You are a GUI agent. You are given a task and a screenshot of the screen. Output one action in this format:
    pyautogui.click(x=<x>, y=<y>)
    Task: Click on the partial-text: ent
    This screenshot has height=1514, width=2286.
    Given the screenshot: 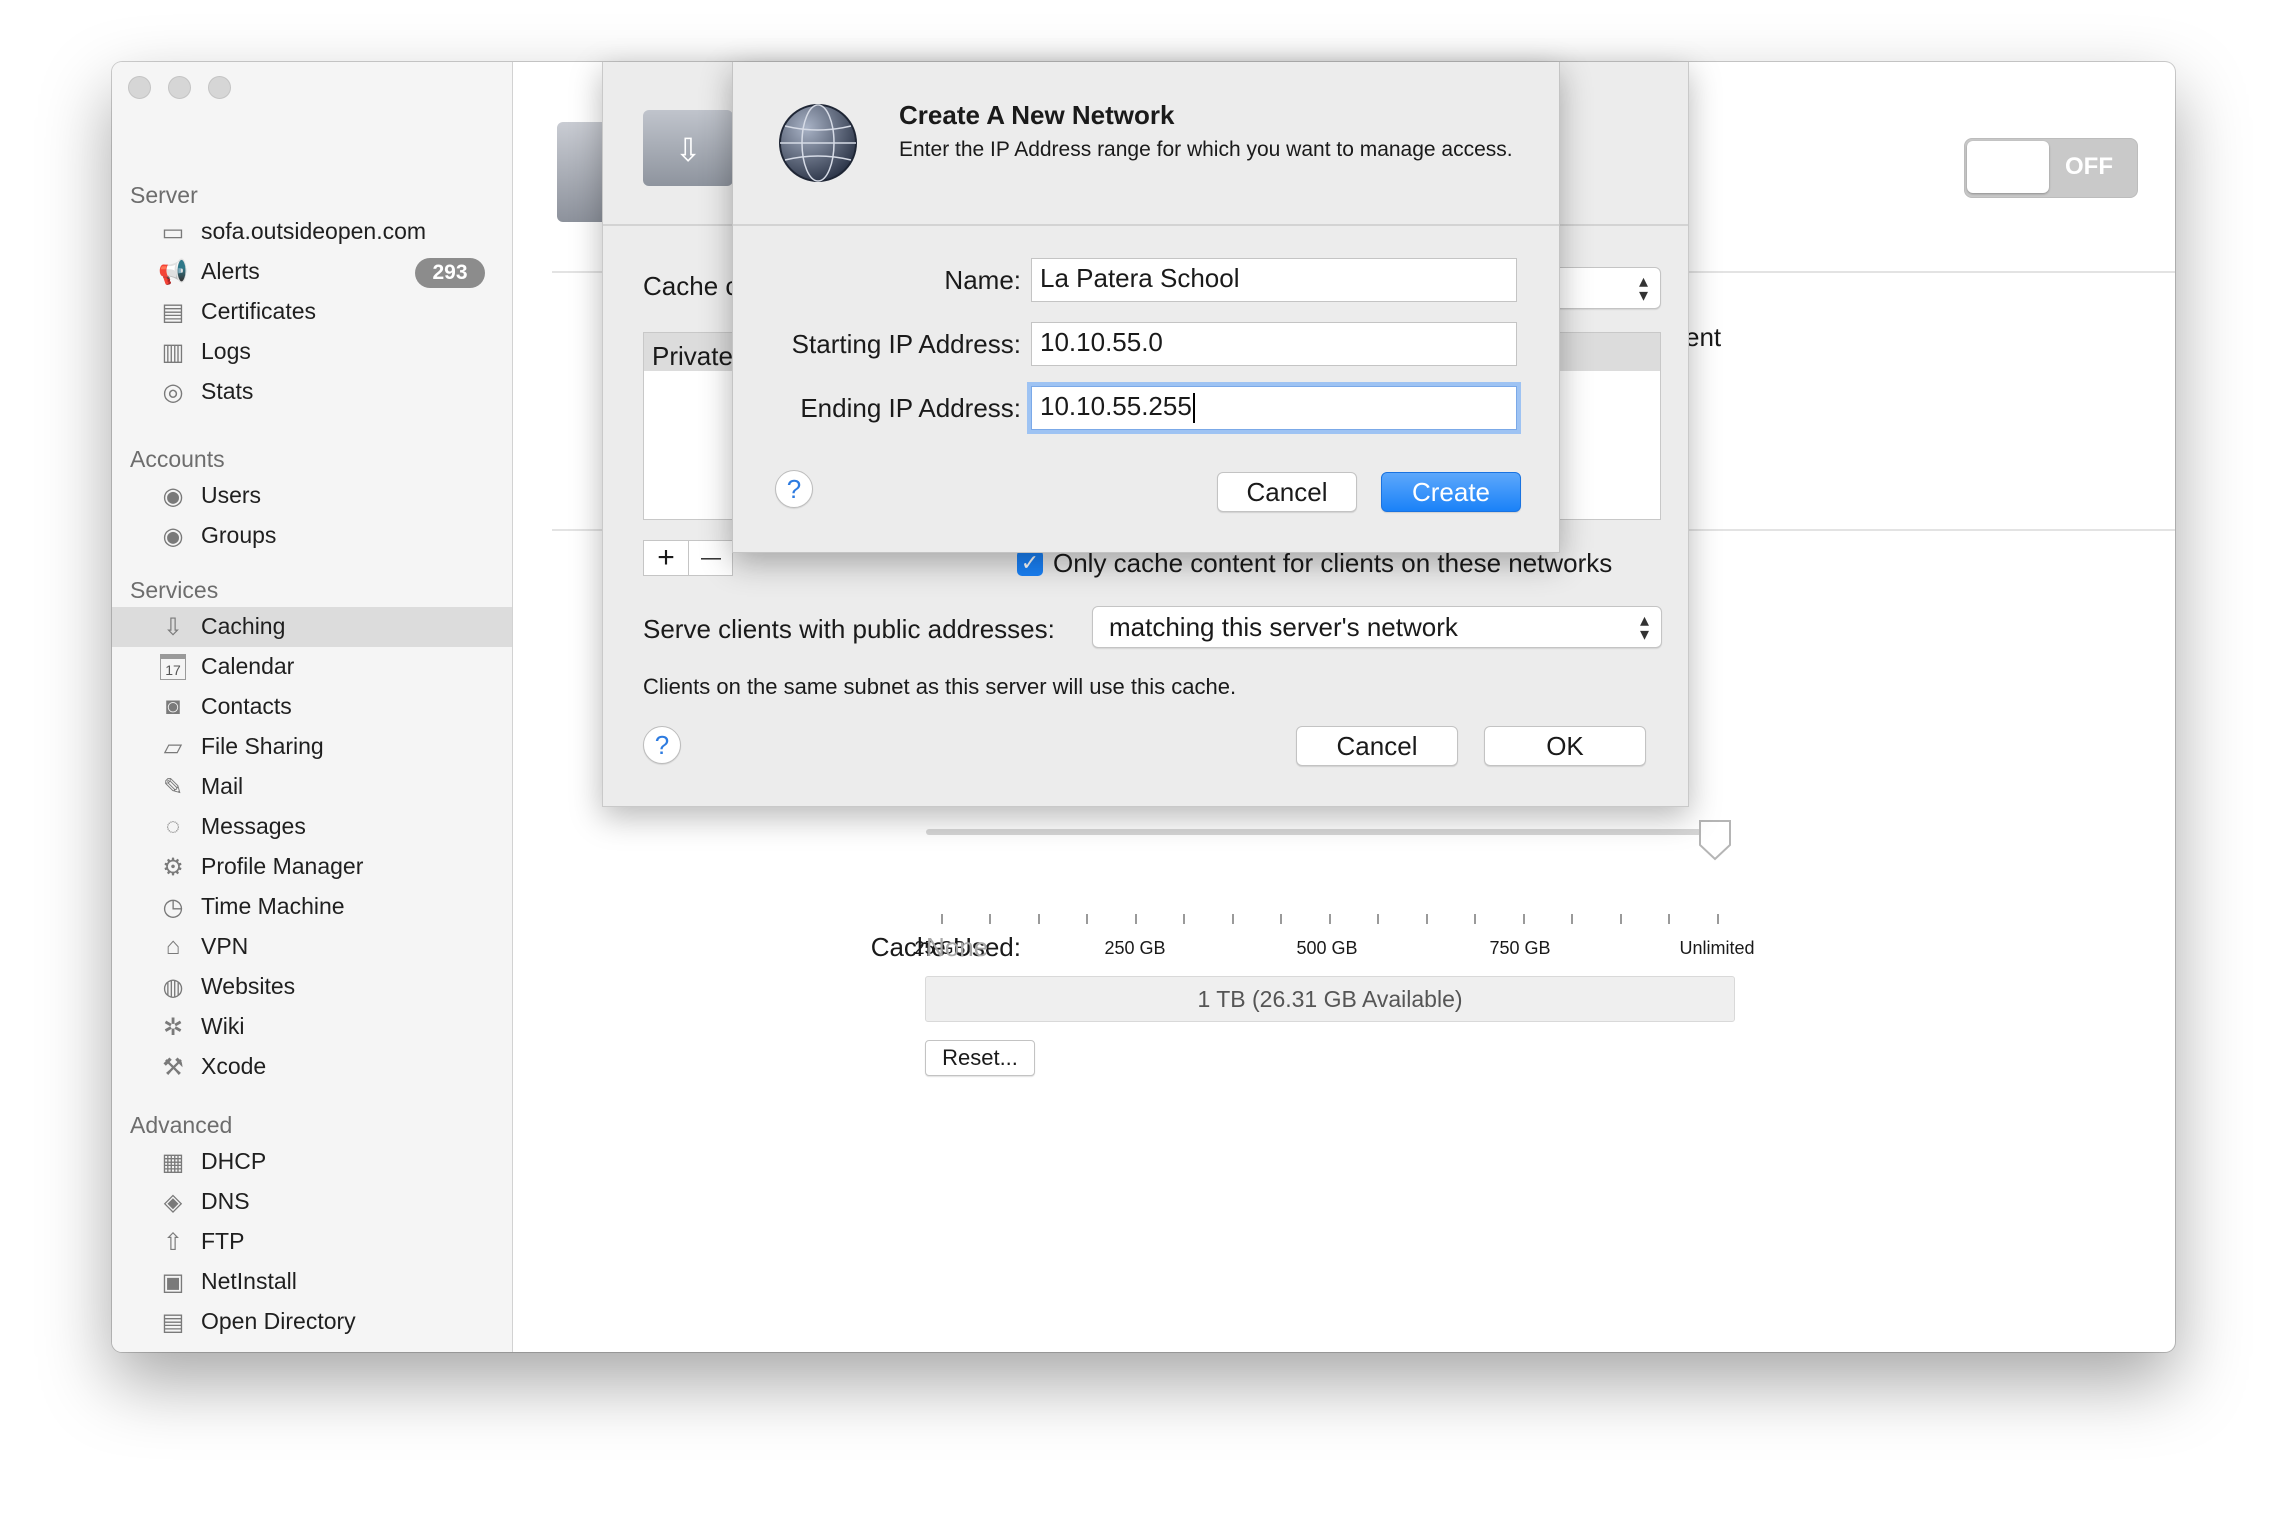 What is the action you would take?
    pyautogui.click(x=1703, y=337)
    